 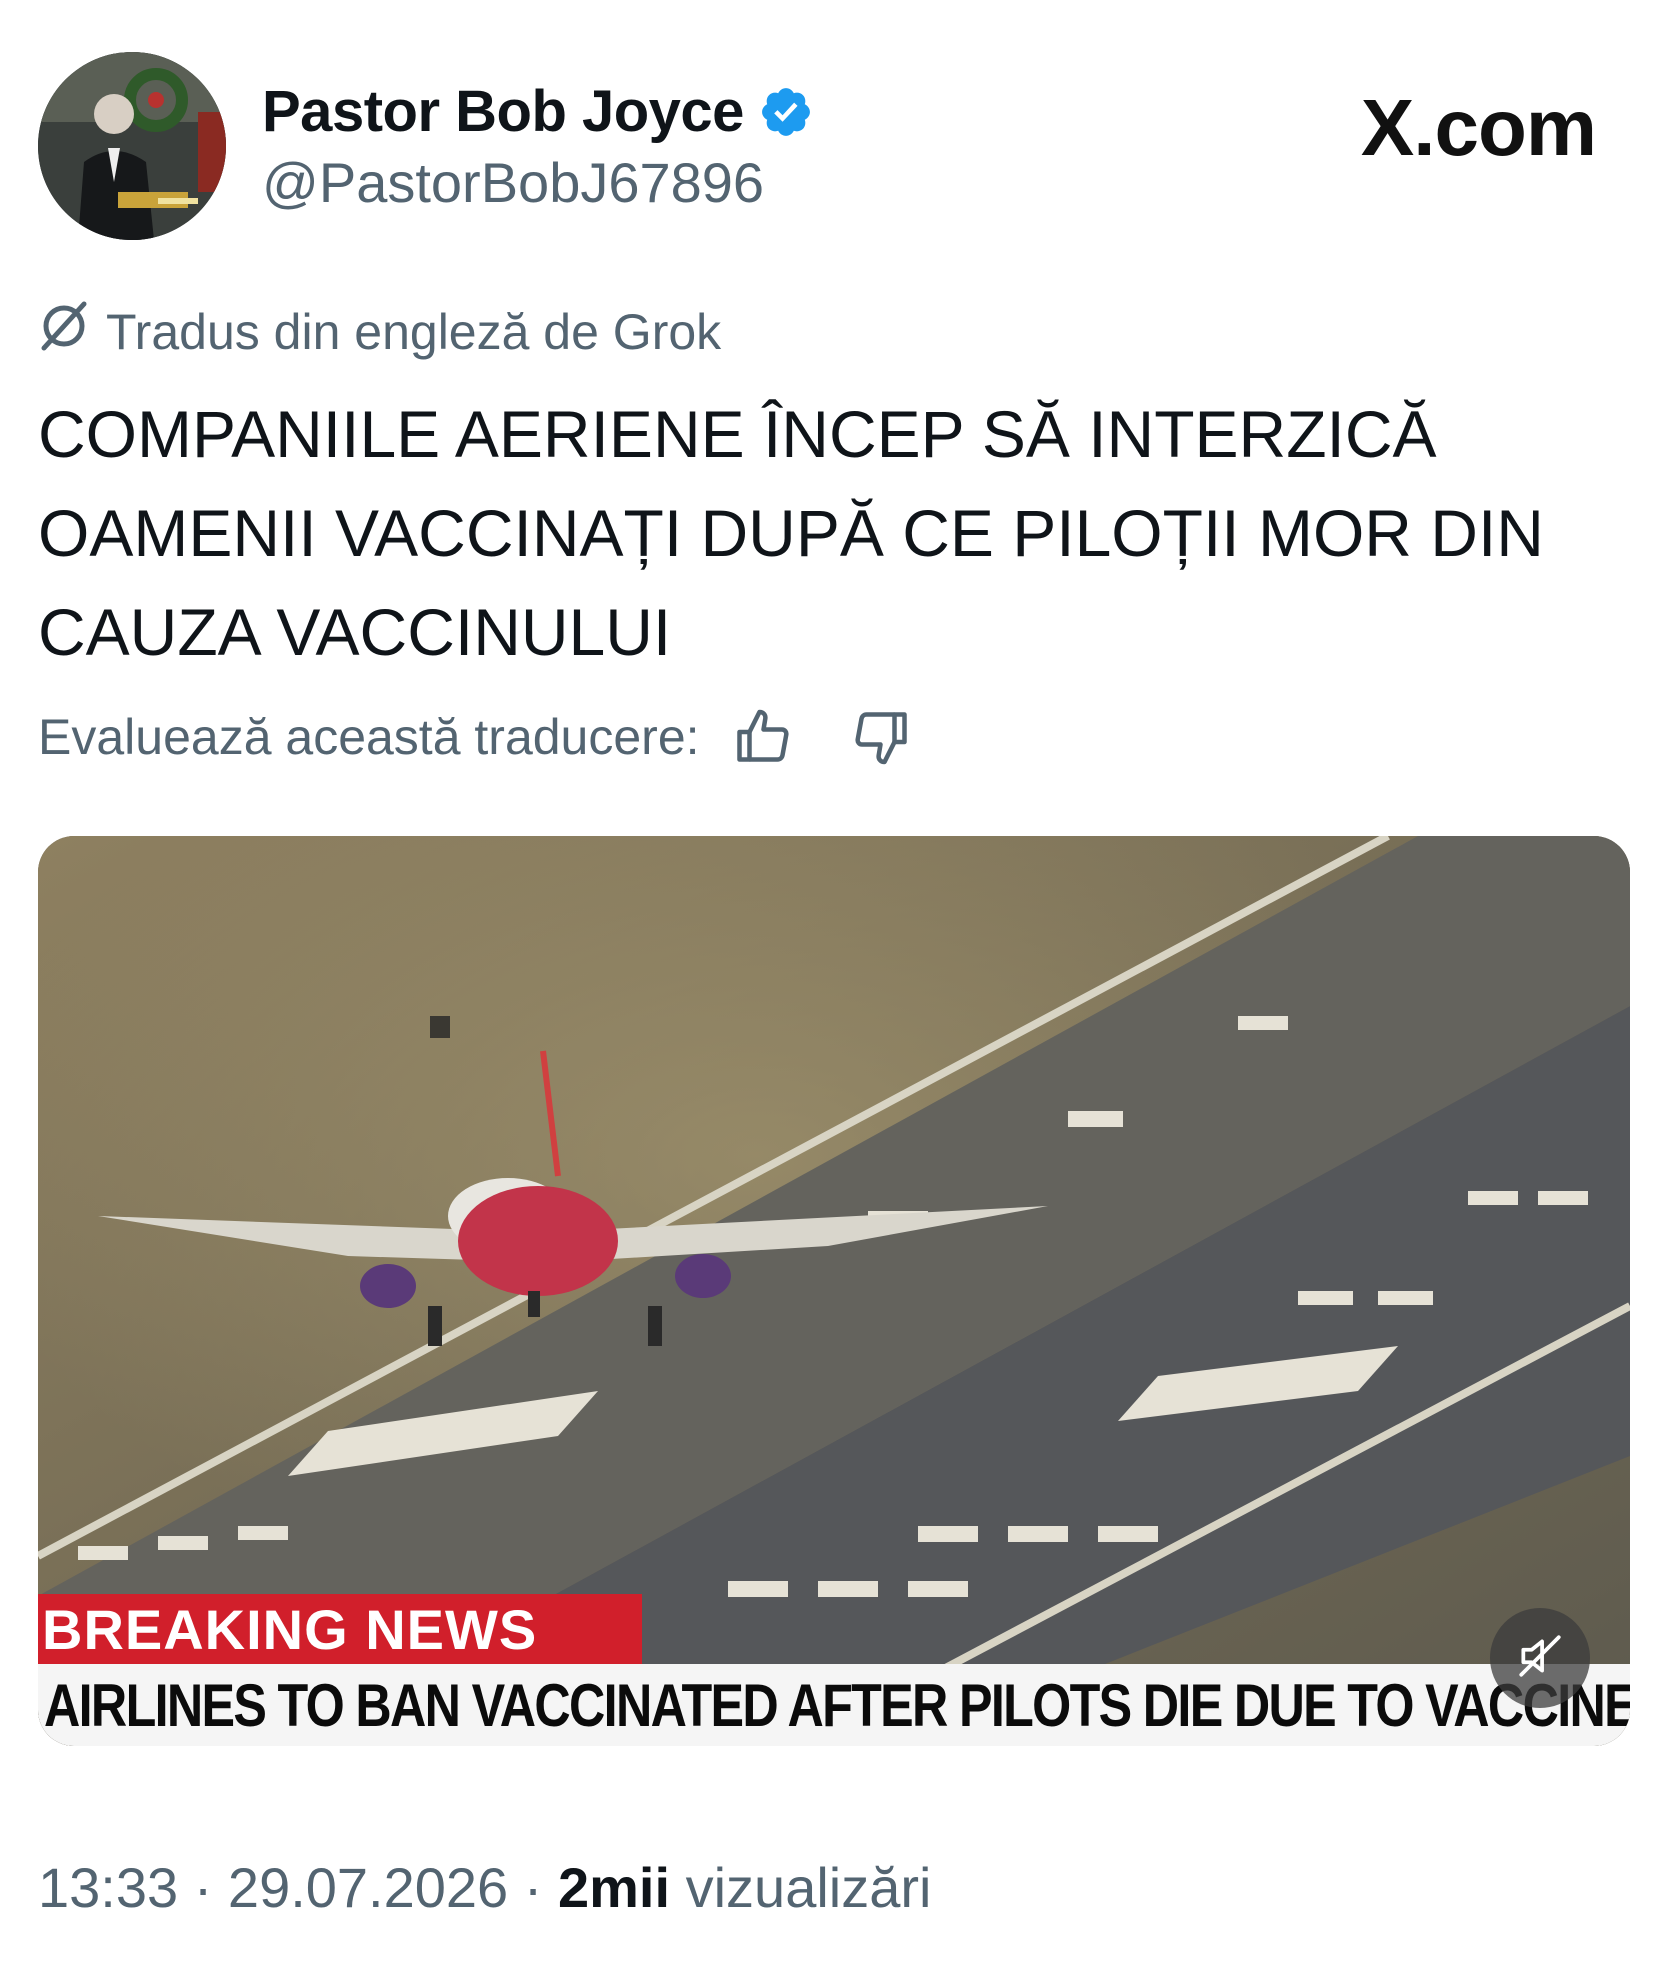 What do you see at coordinates (369, 737) in the screenshot?
I see `rate-translation-label: Evaluează această traducere:` at bounding box center [369, 737].